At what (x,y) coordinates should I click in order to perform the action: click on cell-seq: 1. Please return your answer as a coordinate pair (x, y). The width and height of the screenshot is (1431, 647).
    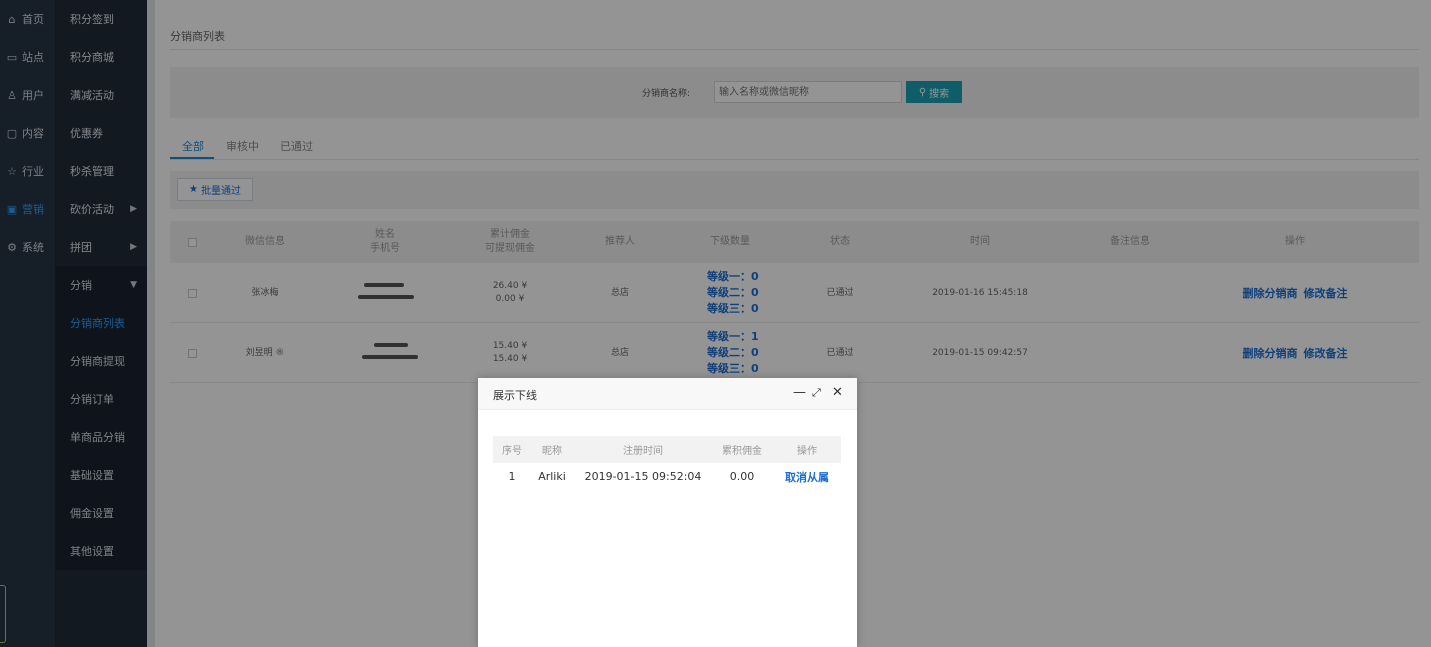
    Looking at the image, I should click on (512, 476).